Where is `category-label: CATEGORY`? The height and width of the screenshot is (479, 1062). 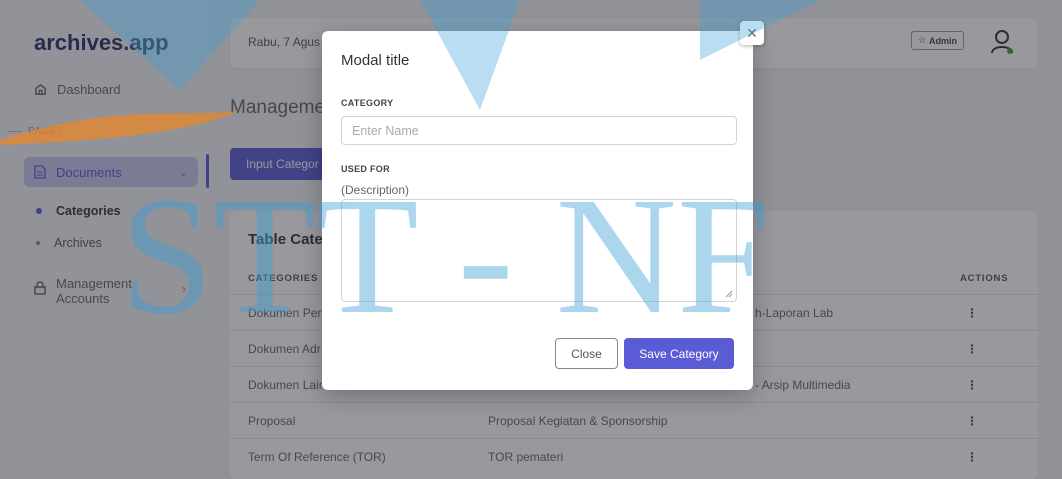 category-label: CATEGORY is located at coordinates (367, 103).